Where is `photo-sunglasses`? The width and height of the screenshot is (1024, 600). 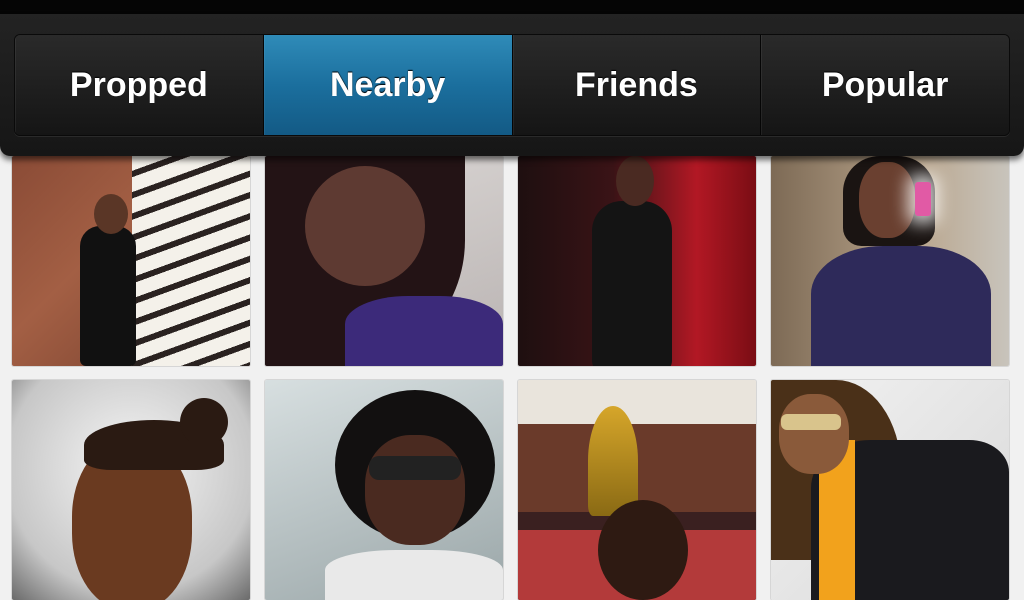 photo-sunglasses is located at coordinates (811, 422).